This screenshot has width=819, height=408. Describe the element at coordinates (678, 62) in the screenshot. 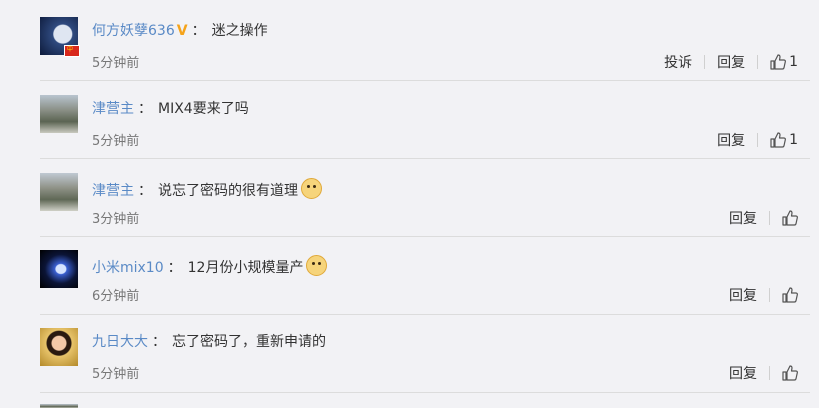

I see `report-button: 投诉` at that location.